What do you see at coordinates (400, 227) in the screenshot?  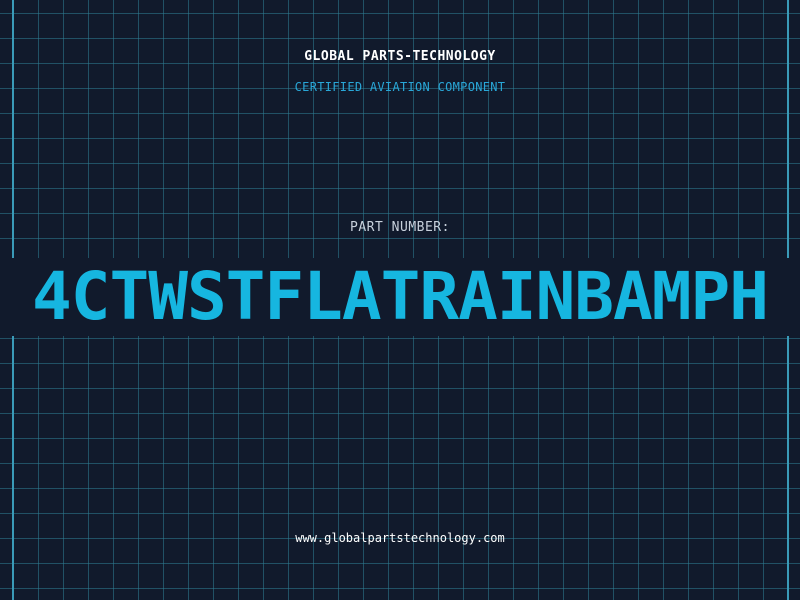 I see `part-number-label: PART NUMBER:` at bounding box center [400, 227].